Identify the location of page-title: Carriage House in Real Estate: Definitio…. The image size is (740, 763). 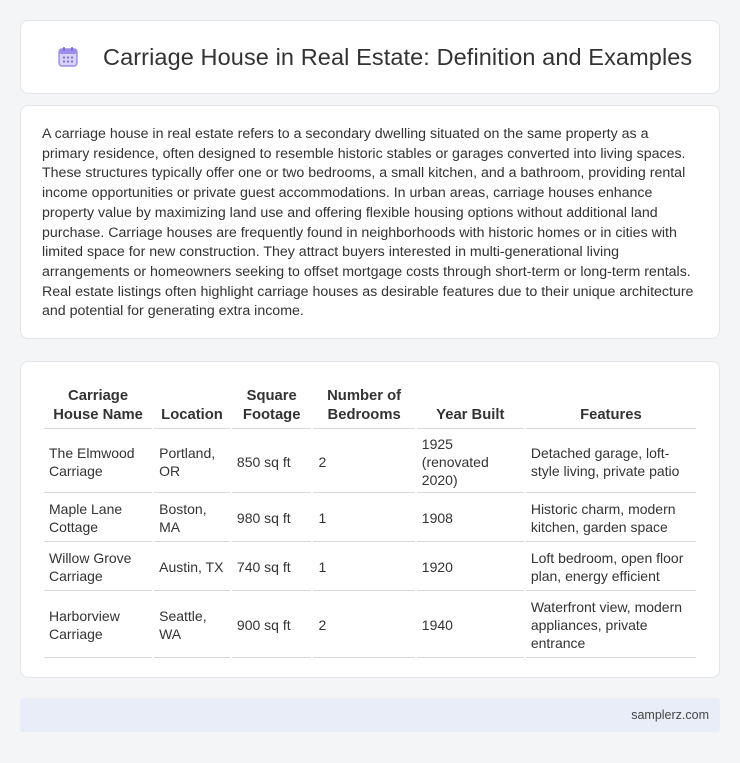
(398, 56).